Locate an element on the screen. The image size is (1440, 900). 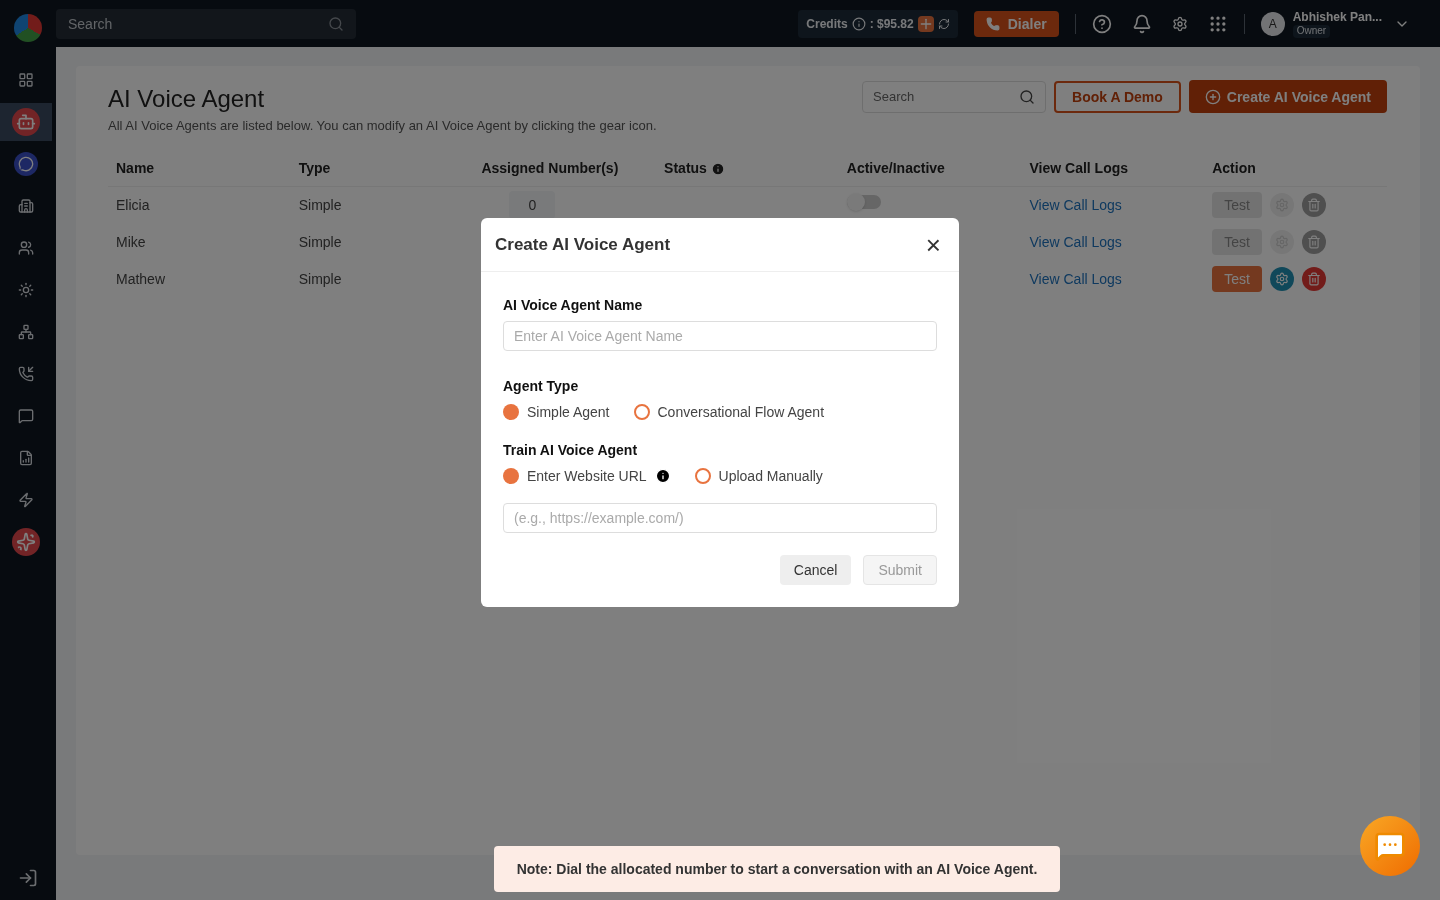
sidebar-item is located at coordinates (26, 122).